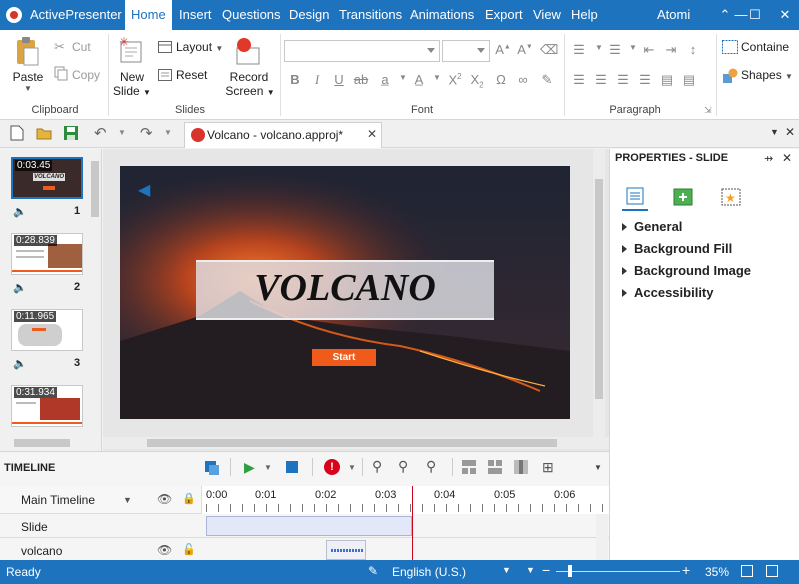  I want to click on section-background-image: Background Image, so click(692, 270).